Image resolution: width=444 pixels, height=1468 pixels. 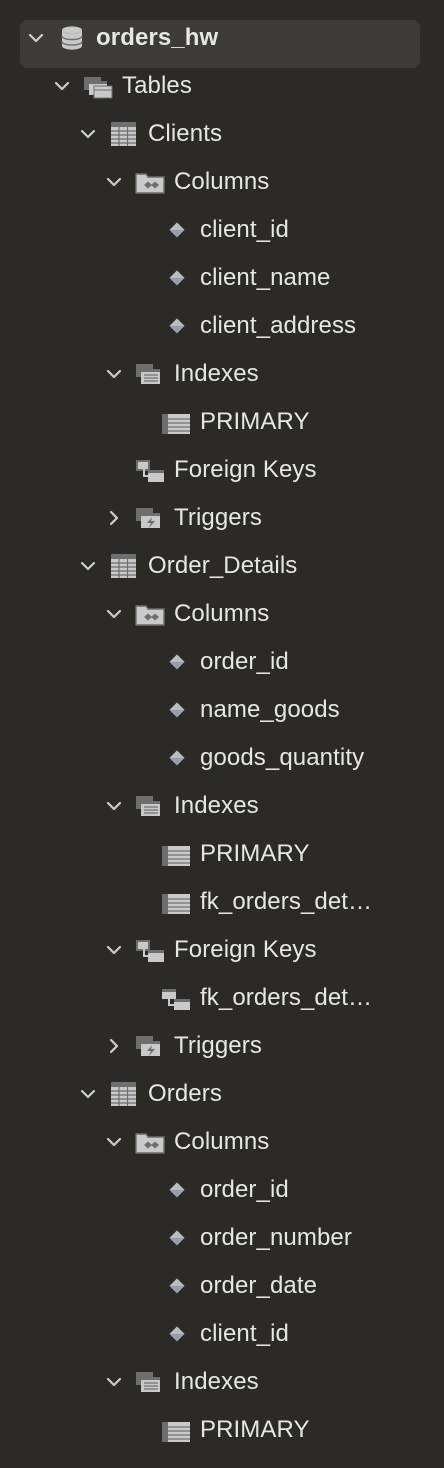 I want to click on tree-label: orders_hw, so click(x=157, y=37).